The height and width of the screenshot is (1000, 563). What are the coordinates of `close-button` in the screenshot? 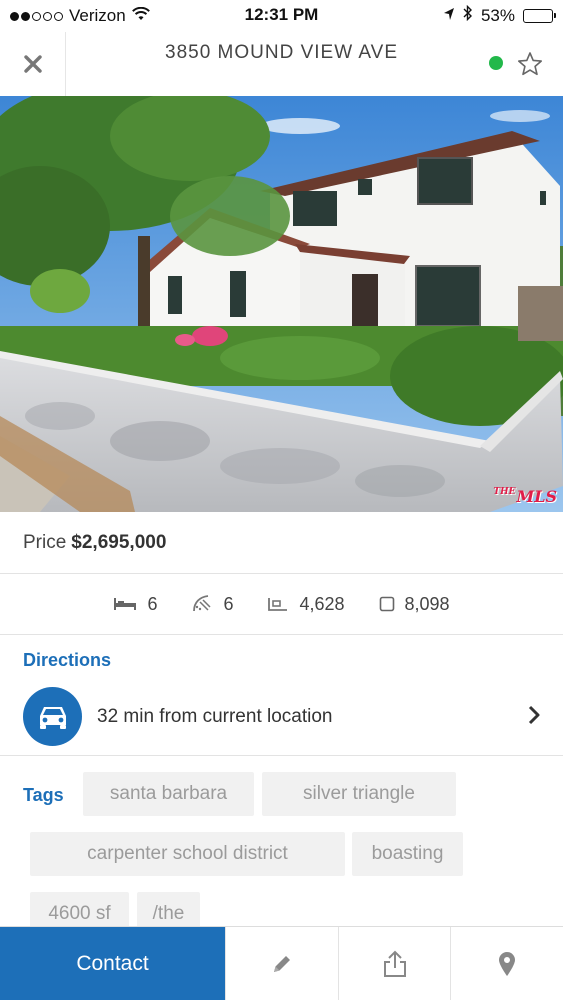 It's located at (33, 64).